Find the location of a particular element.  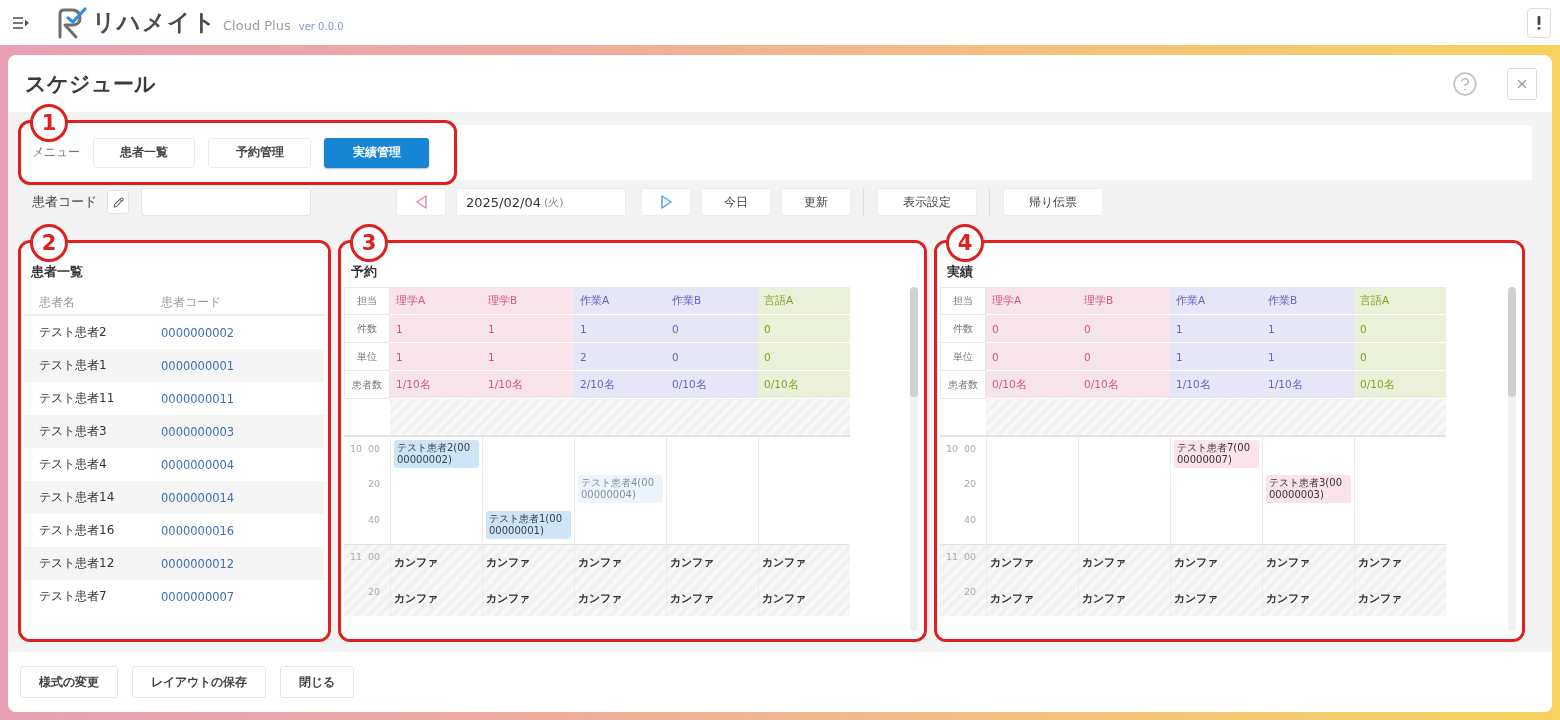

staff-header: 言語A is located at coordinates (804, 301).